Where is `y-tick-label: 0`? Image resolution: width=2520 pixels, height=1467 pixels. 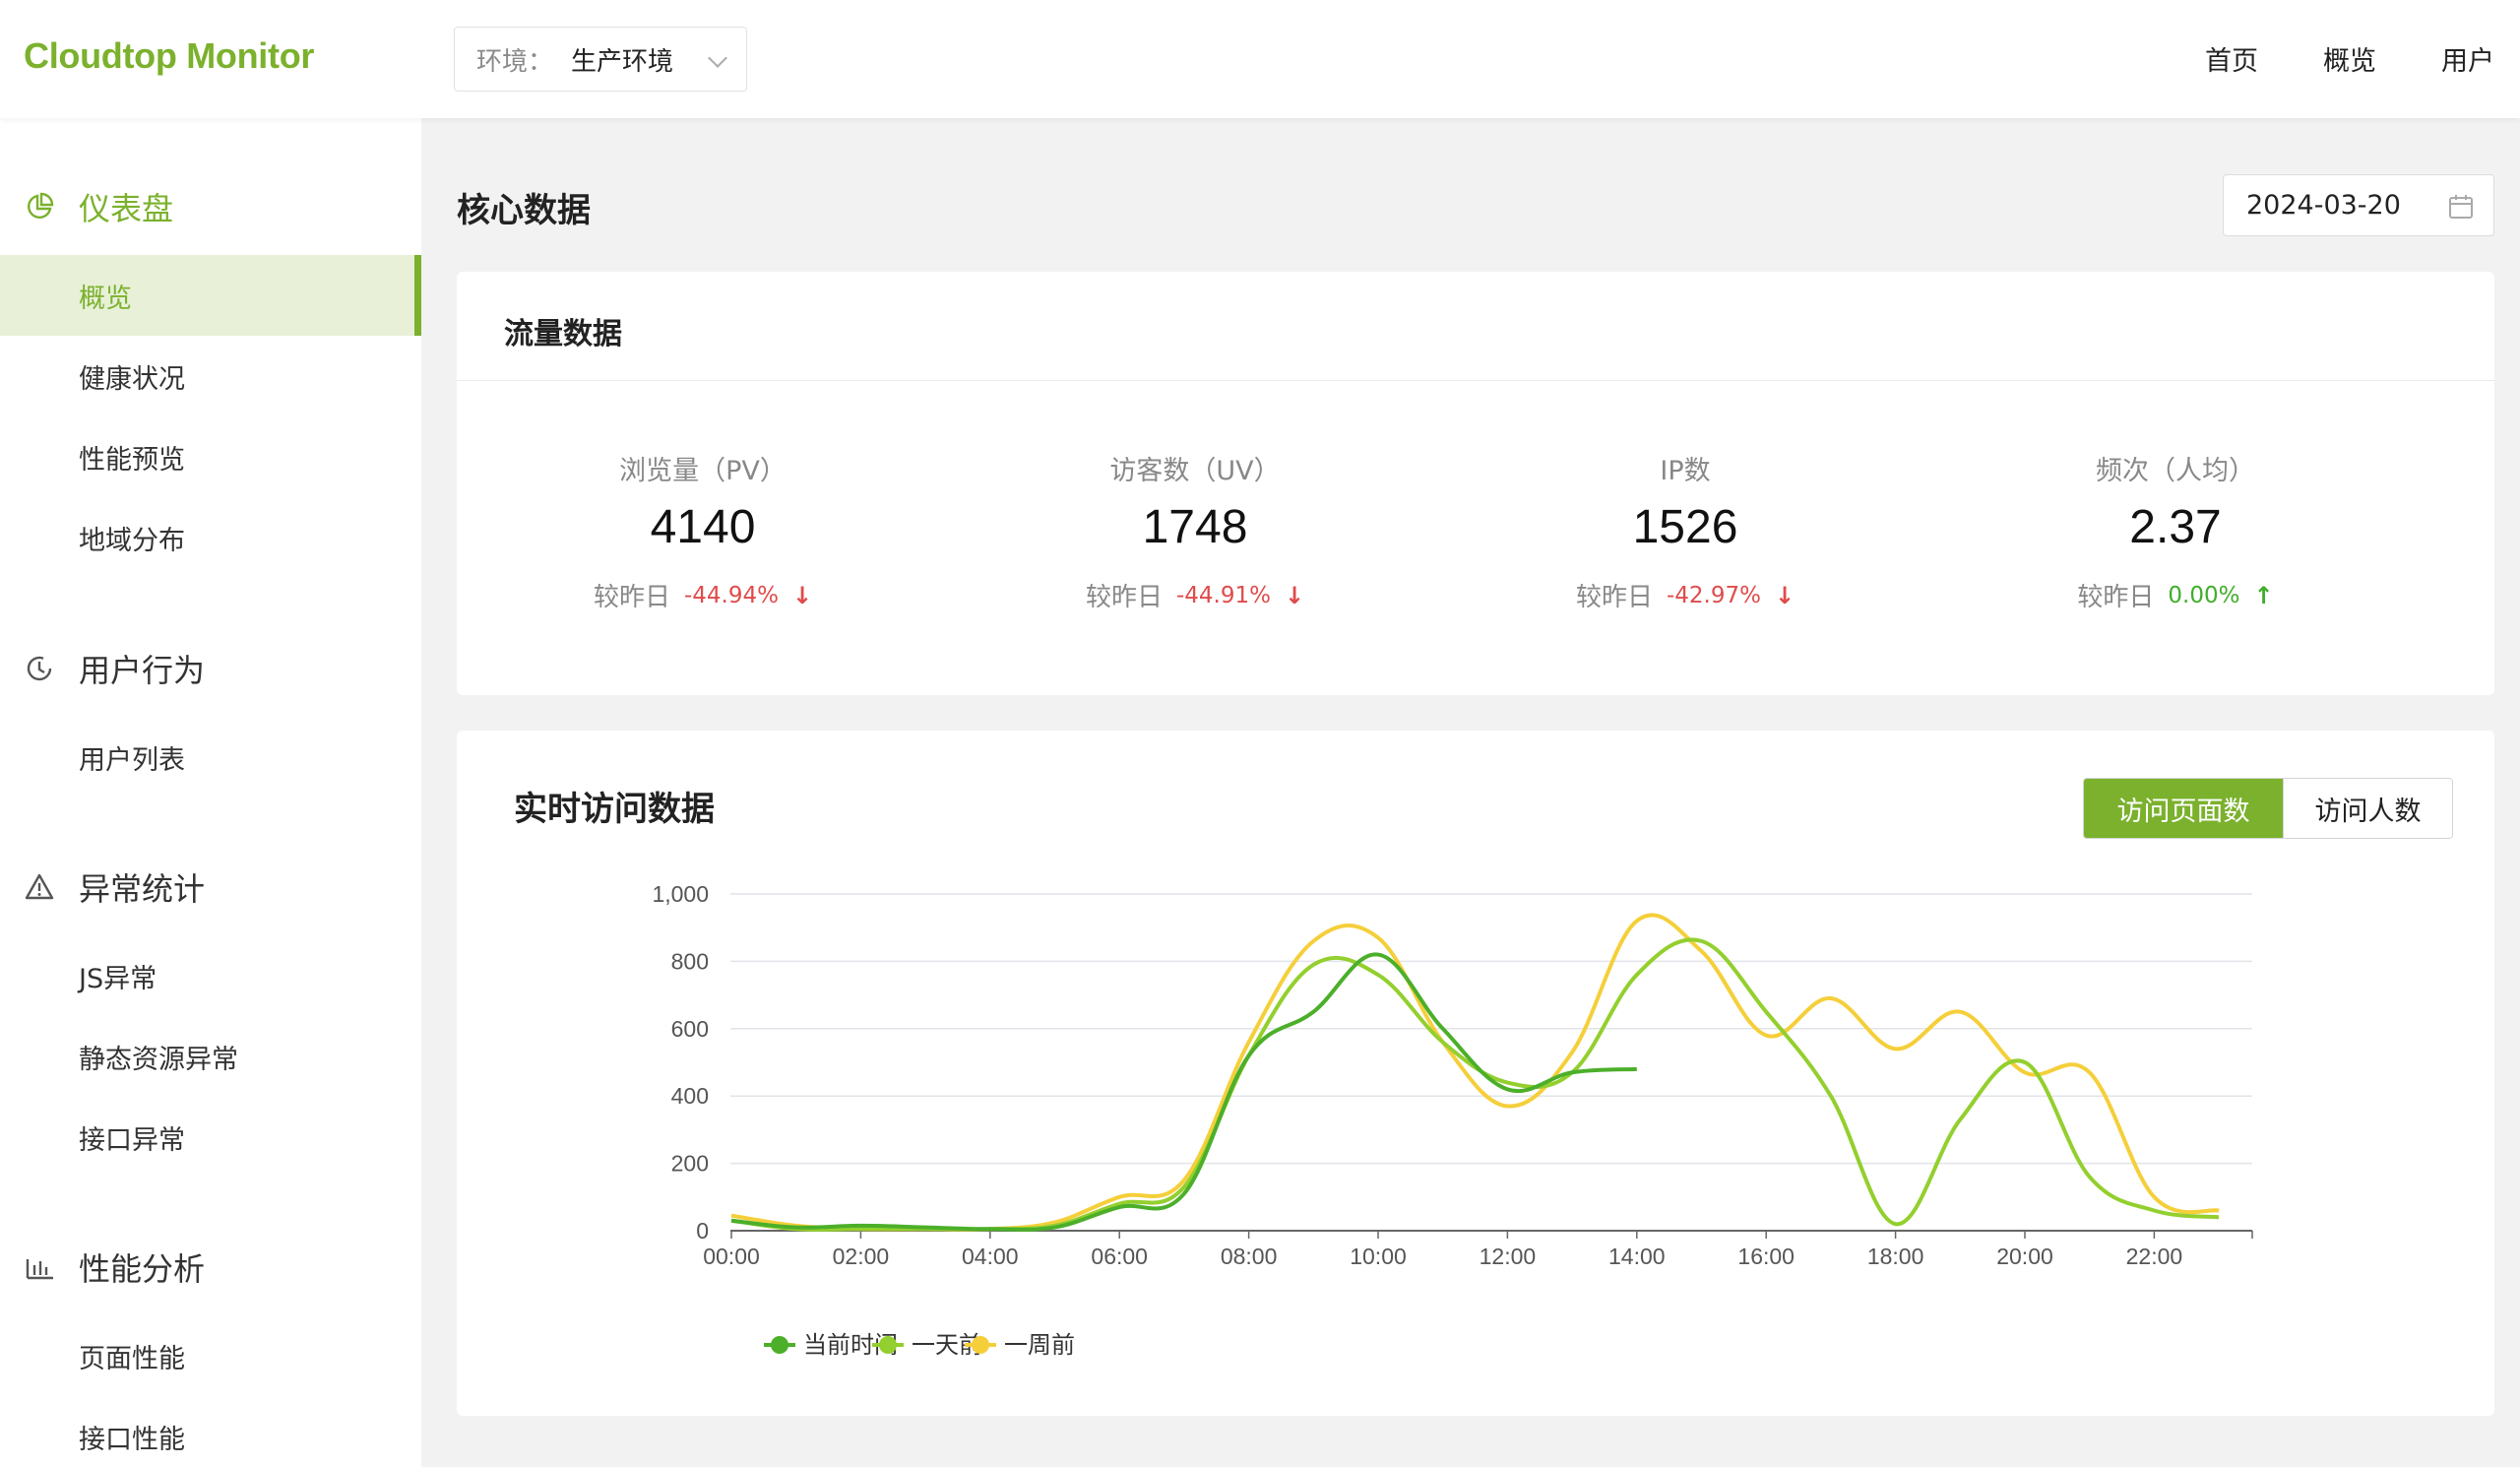
y-tick-label: 0 is located at coordinates (702, 1231).